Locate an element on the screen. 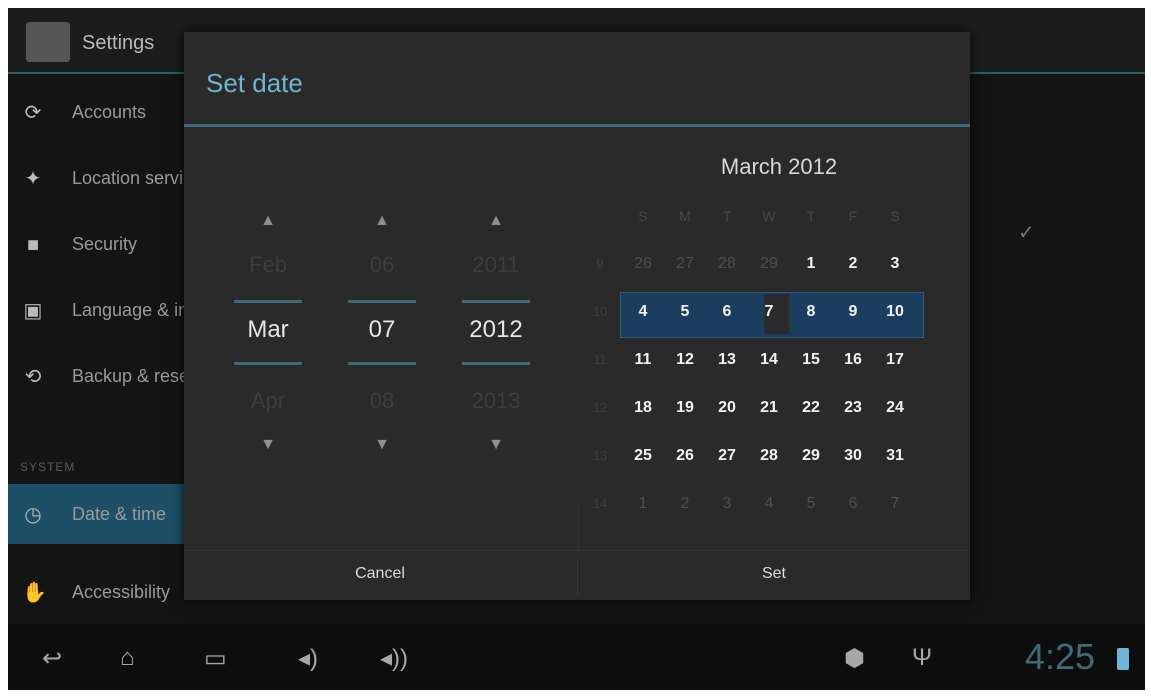 The height and width of the screenshot is (698, 1151). calendar-day: 23 is located at coordinates (853, 408).